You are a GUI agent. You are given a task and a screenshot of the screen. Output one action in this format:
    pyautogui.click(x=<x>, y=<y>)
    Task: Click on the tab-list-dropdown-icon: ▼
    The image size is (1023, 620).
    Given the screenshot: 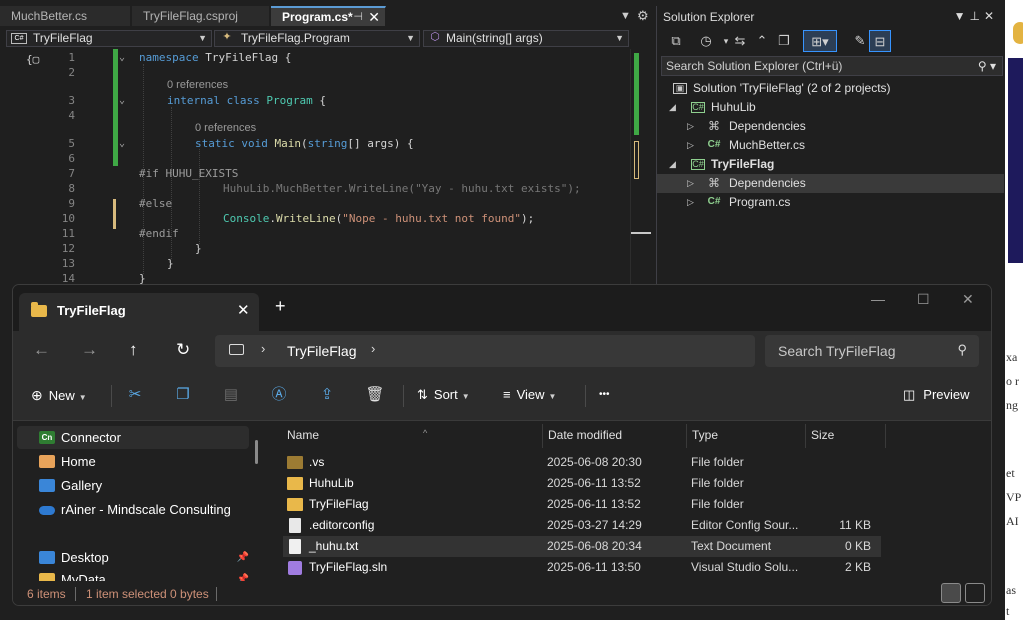 What is the action you would take?
    pyautogui.click(x=625, y=16)
    